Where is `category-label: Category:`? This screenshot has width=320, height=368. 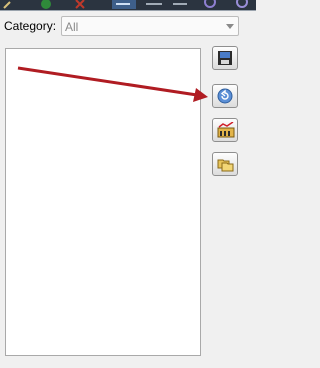 category-label: Category: is located at coordinates (30, 26).